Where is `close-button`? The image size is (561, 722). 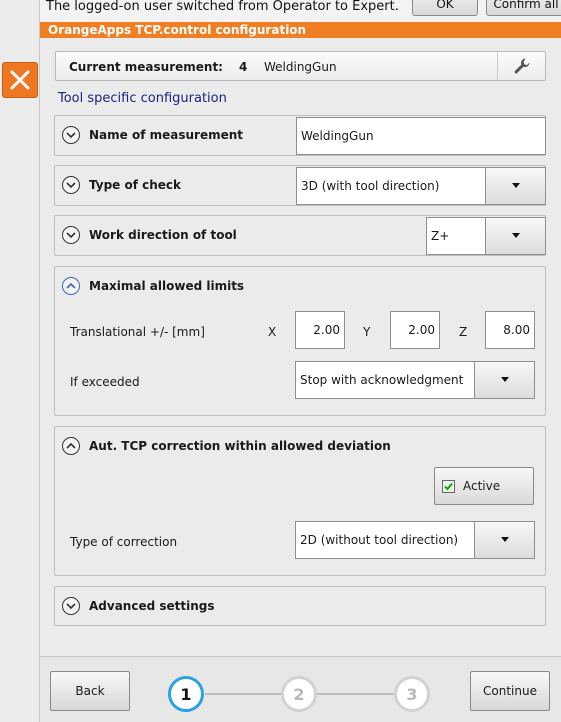
close-button is located at coordinates (20, 80).